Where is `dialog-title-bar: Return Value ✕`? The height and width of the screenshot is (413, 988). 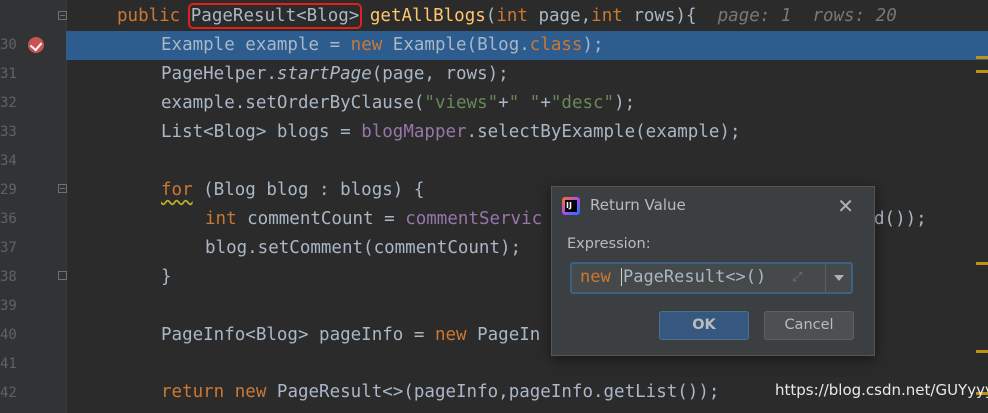 dialog-title-bar: Return Value ✕ is located at coordinates (713, 206).